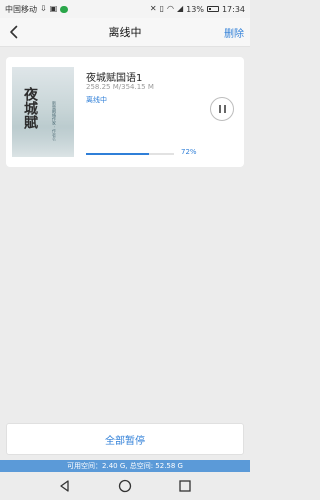 The image size is (320, 500). I want to click on progress-percent: 72%, so click(189, 152).